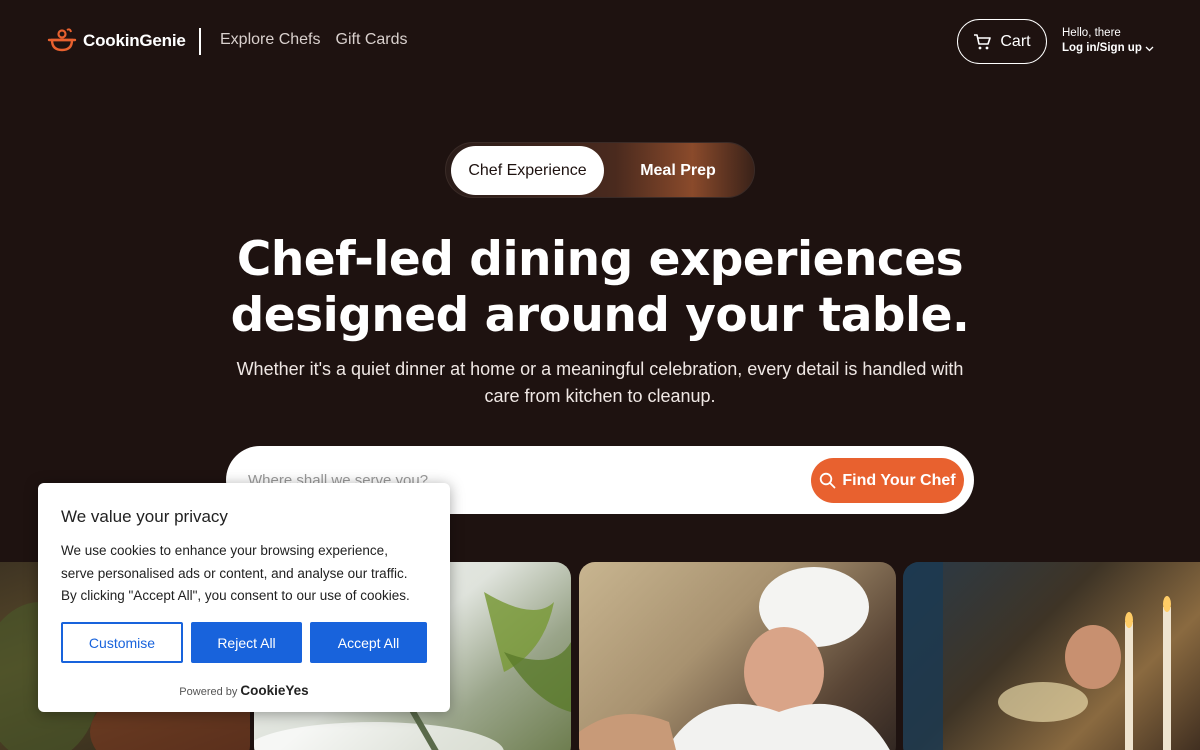  I want to click on hero-title-line-2: designed around your table., so click(600, 315).